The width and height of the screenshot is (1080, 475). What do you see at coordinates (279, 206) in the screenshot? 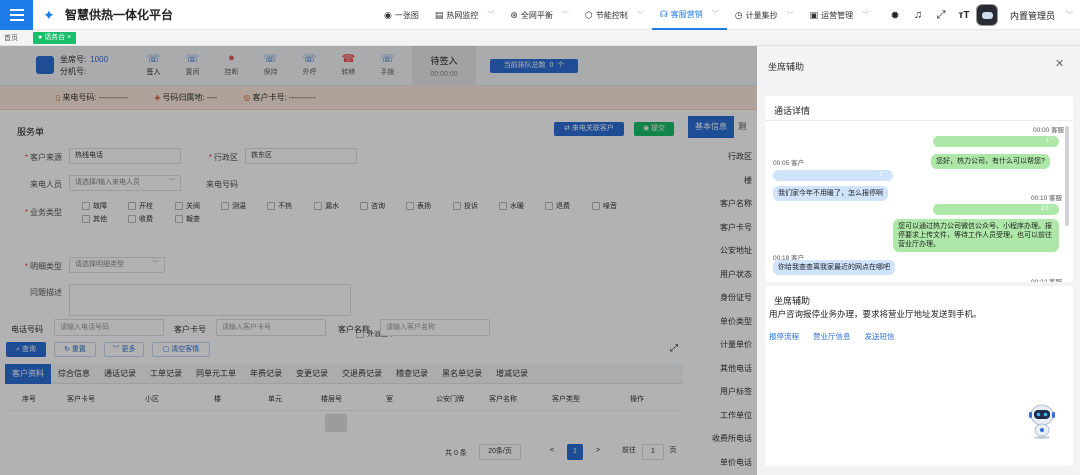
I see `biz-type-checkbox: 不热` at bounding box center [279, 206].